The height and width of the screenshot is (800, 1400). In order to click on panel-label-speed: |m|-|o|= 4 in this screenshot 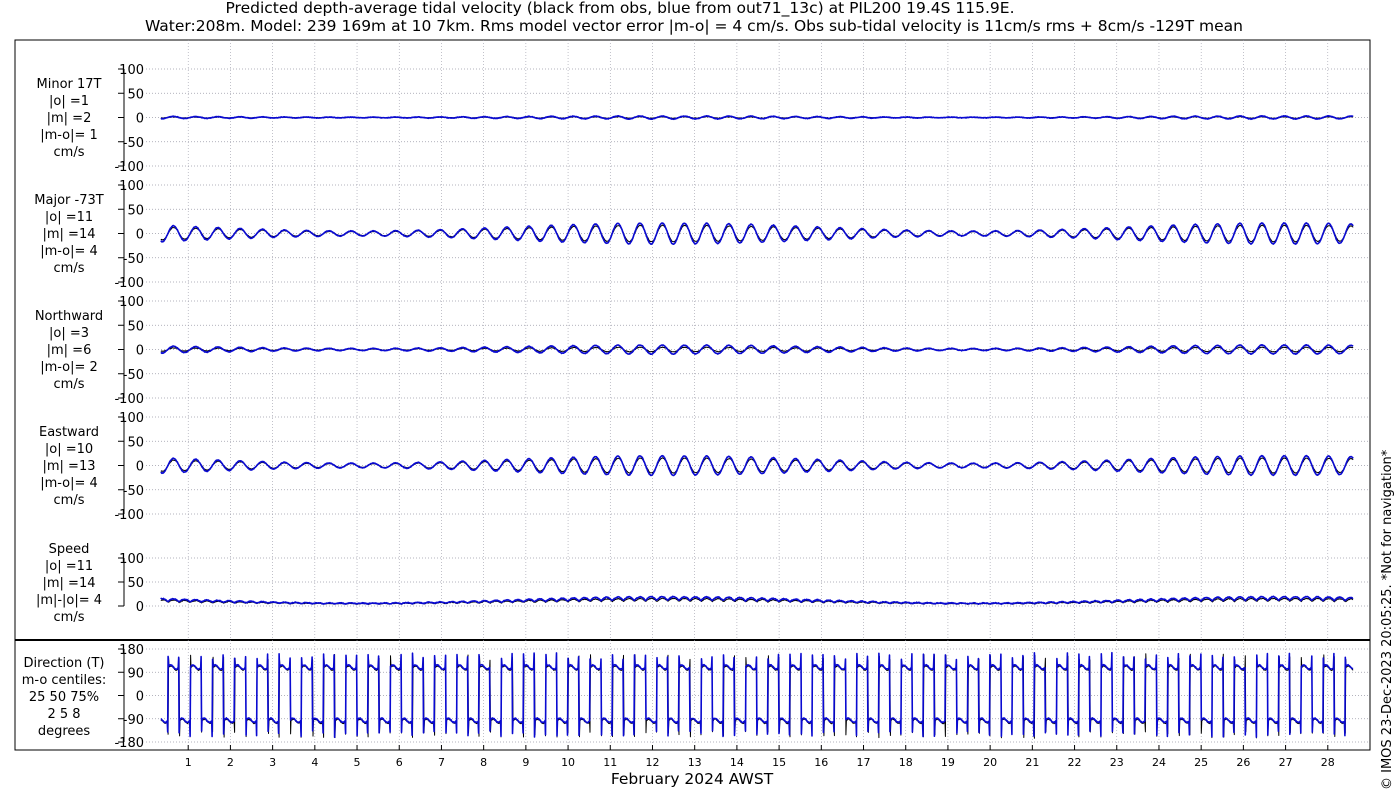, I will do `click(69, 600)`.